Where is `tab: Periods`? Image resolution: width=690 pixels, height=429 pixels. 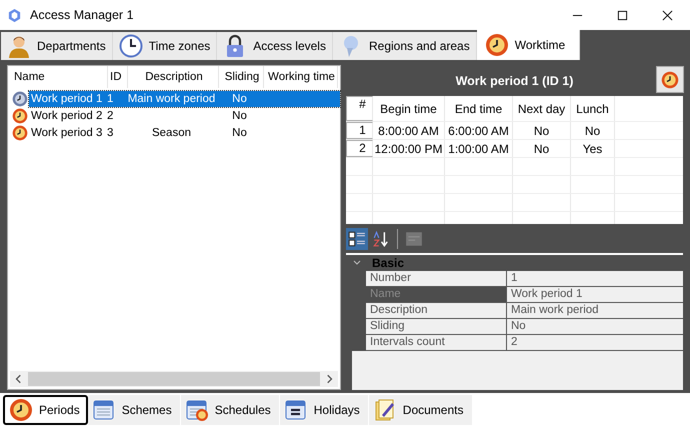 tab: Periods is located at coordinates (45, 410).